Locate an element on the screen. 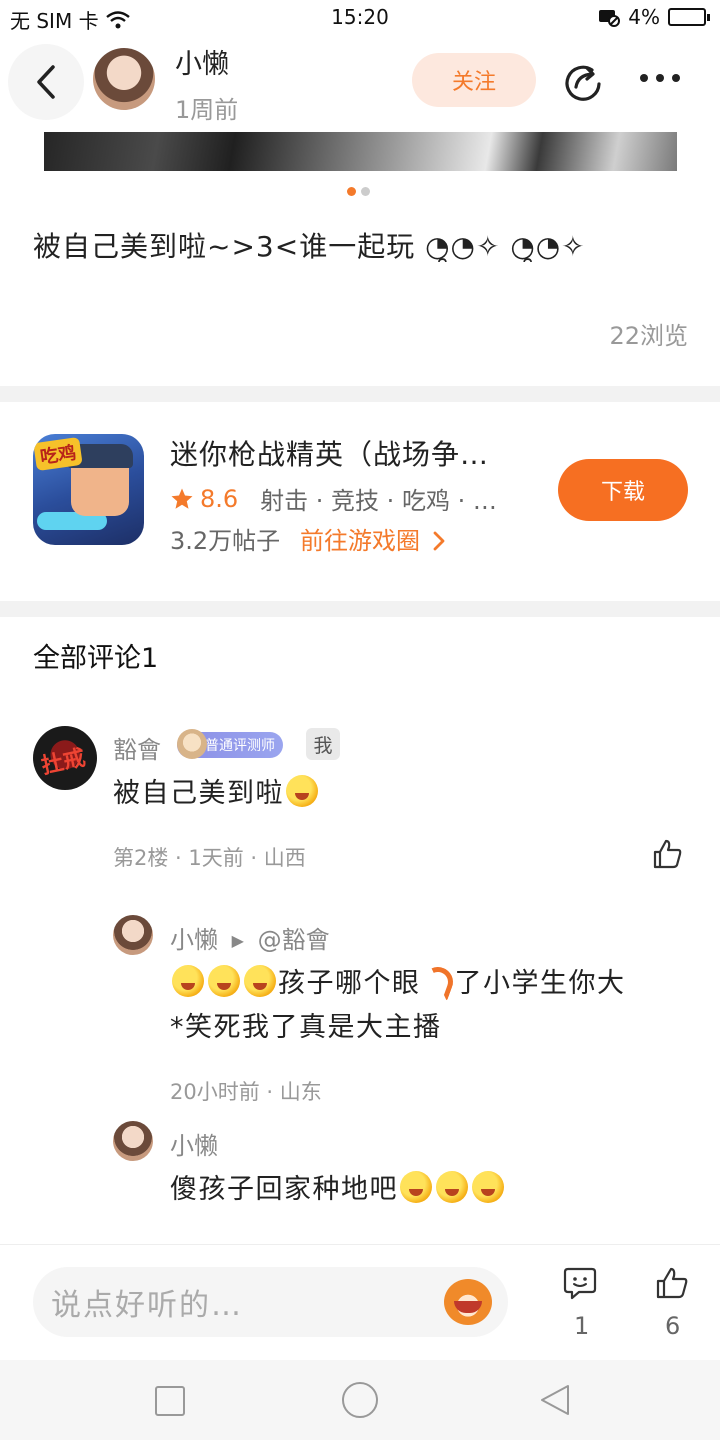  comment-text: 被自己美到啦 is located at coordinates (216, 794).